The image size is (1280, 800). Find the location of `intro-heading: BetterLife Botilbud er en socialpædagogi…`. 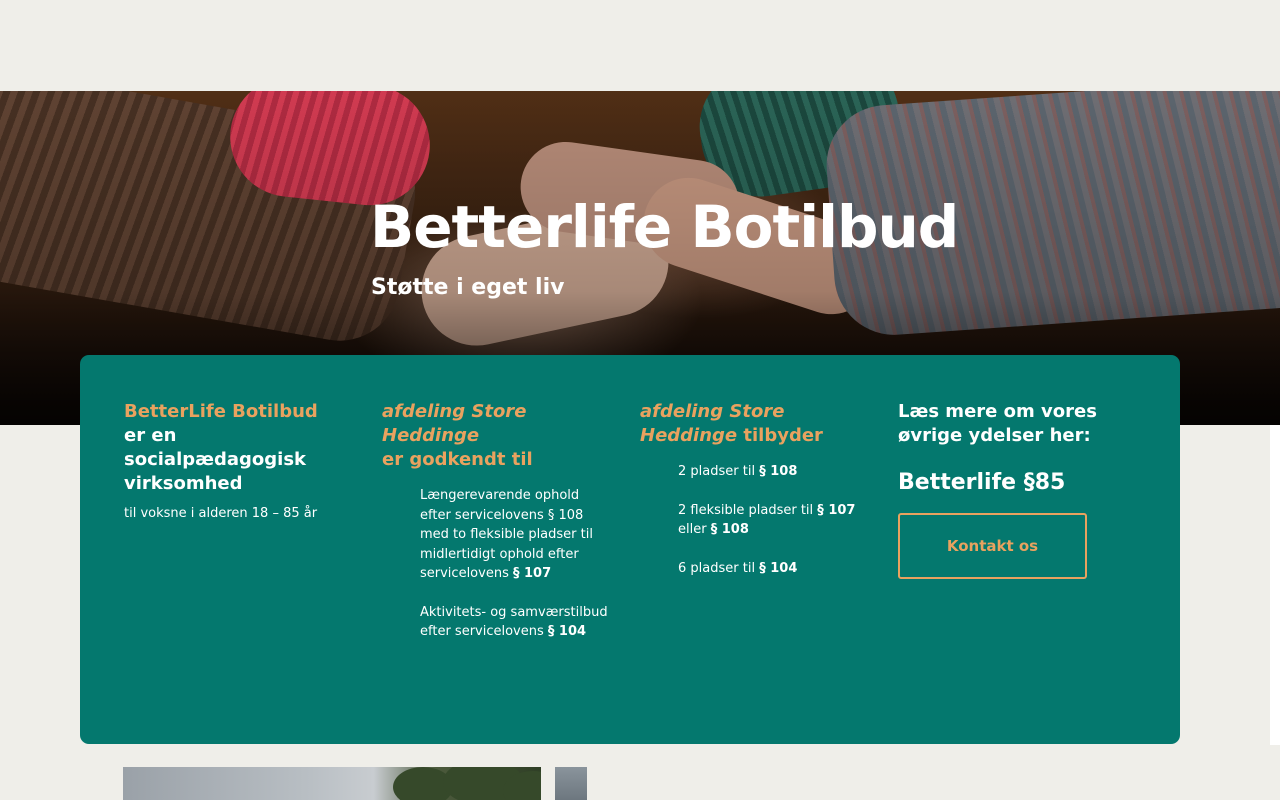

intro-heading: BetterLife Botilbud er en socialpædagogi… is located at coordinates (234, 448).